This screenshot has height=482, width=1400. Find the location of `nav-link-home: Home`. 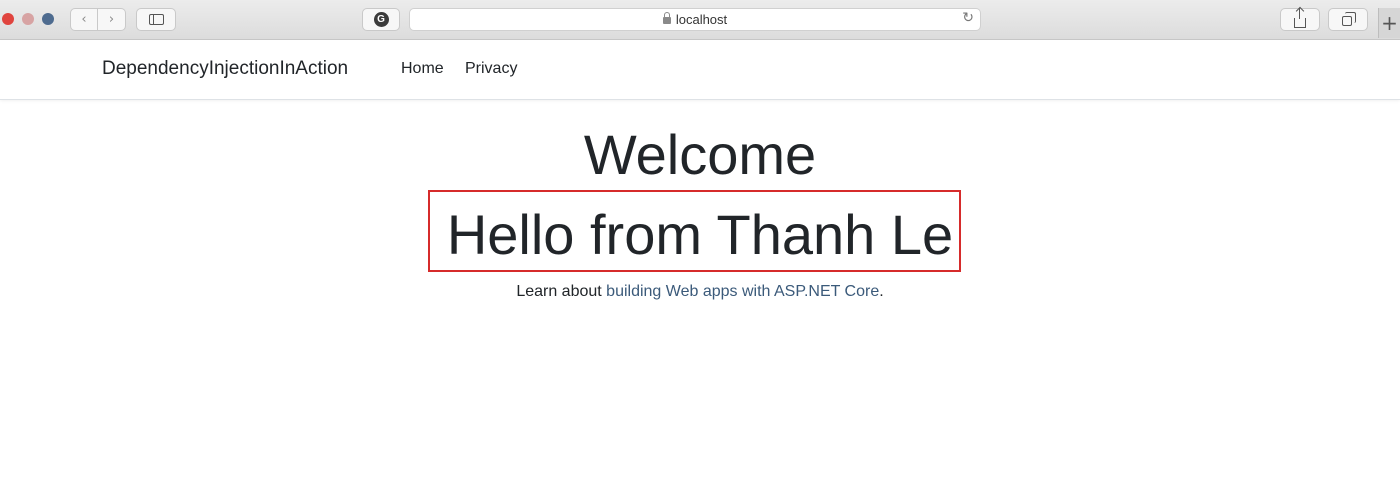

nav-link-home: Home is located at coordinates (422, 69).